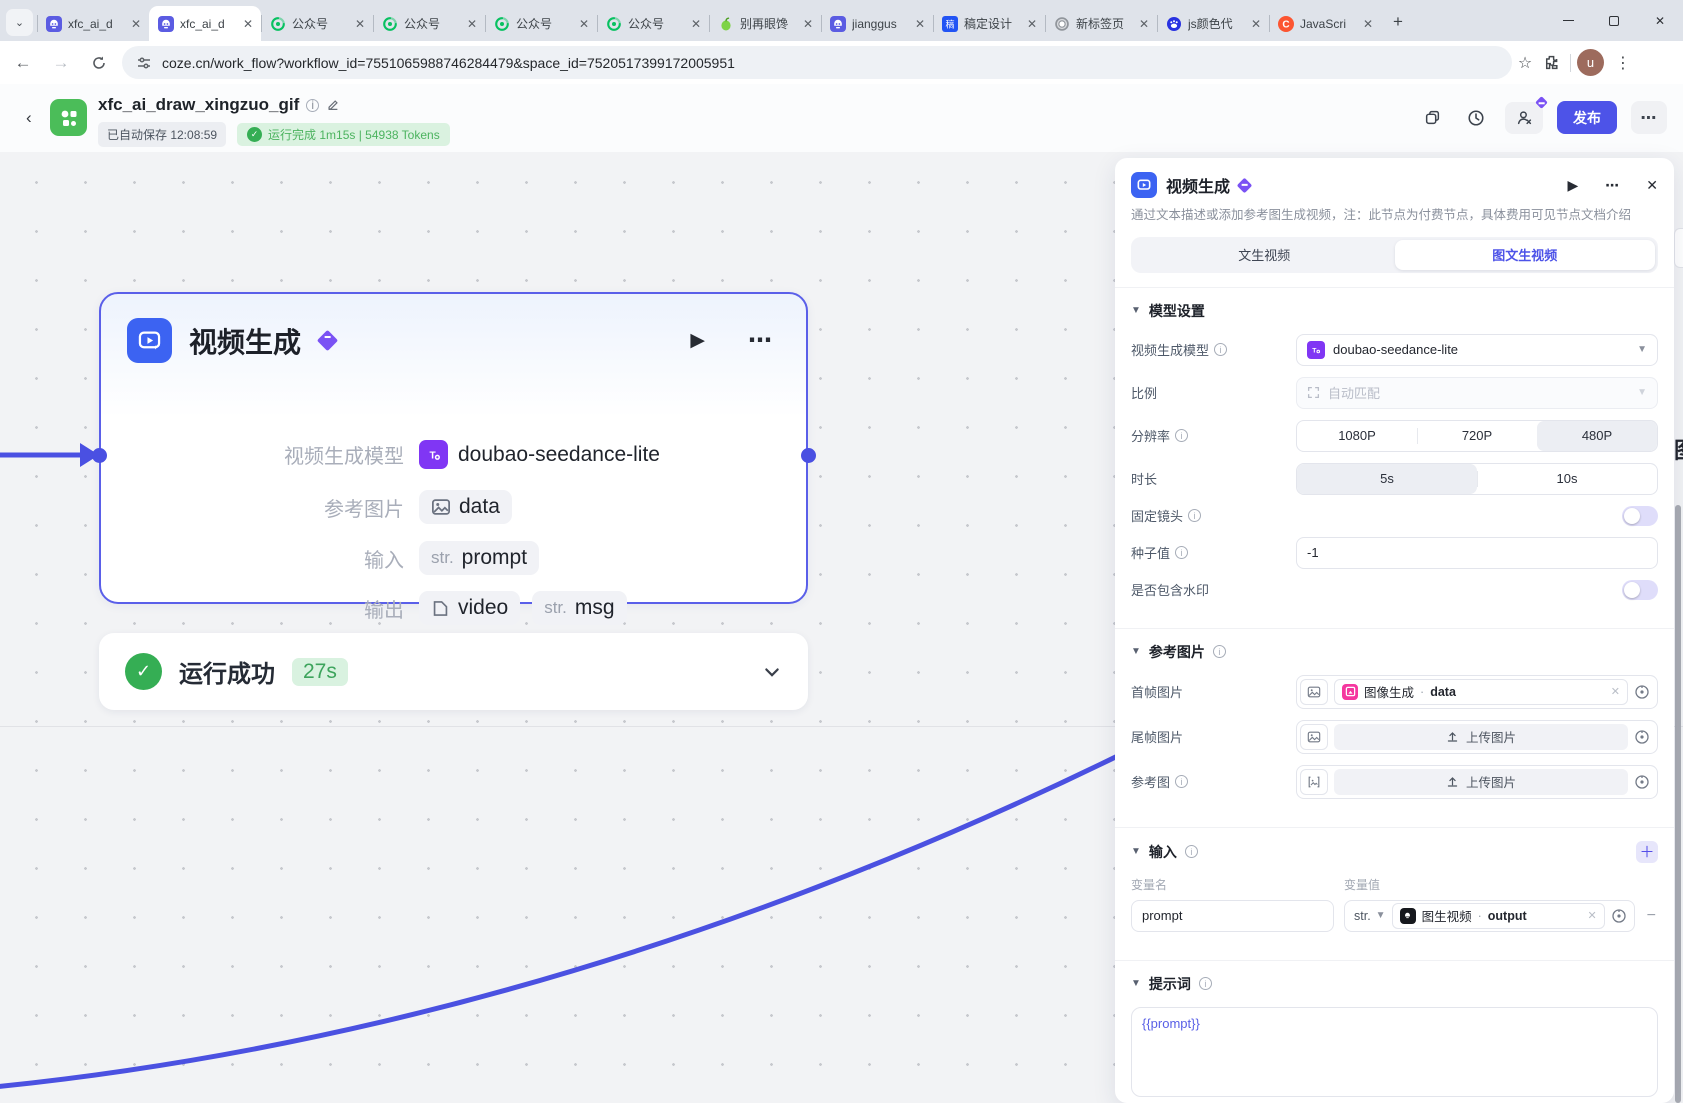  Describe the element at coordinates (1640, 515) in the screenshot. I see `fixed-camera-toggle` at that location.